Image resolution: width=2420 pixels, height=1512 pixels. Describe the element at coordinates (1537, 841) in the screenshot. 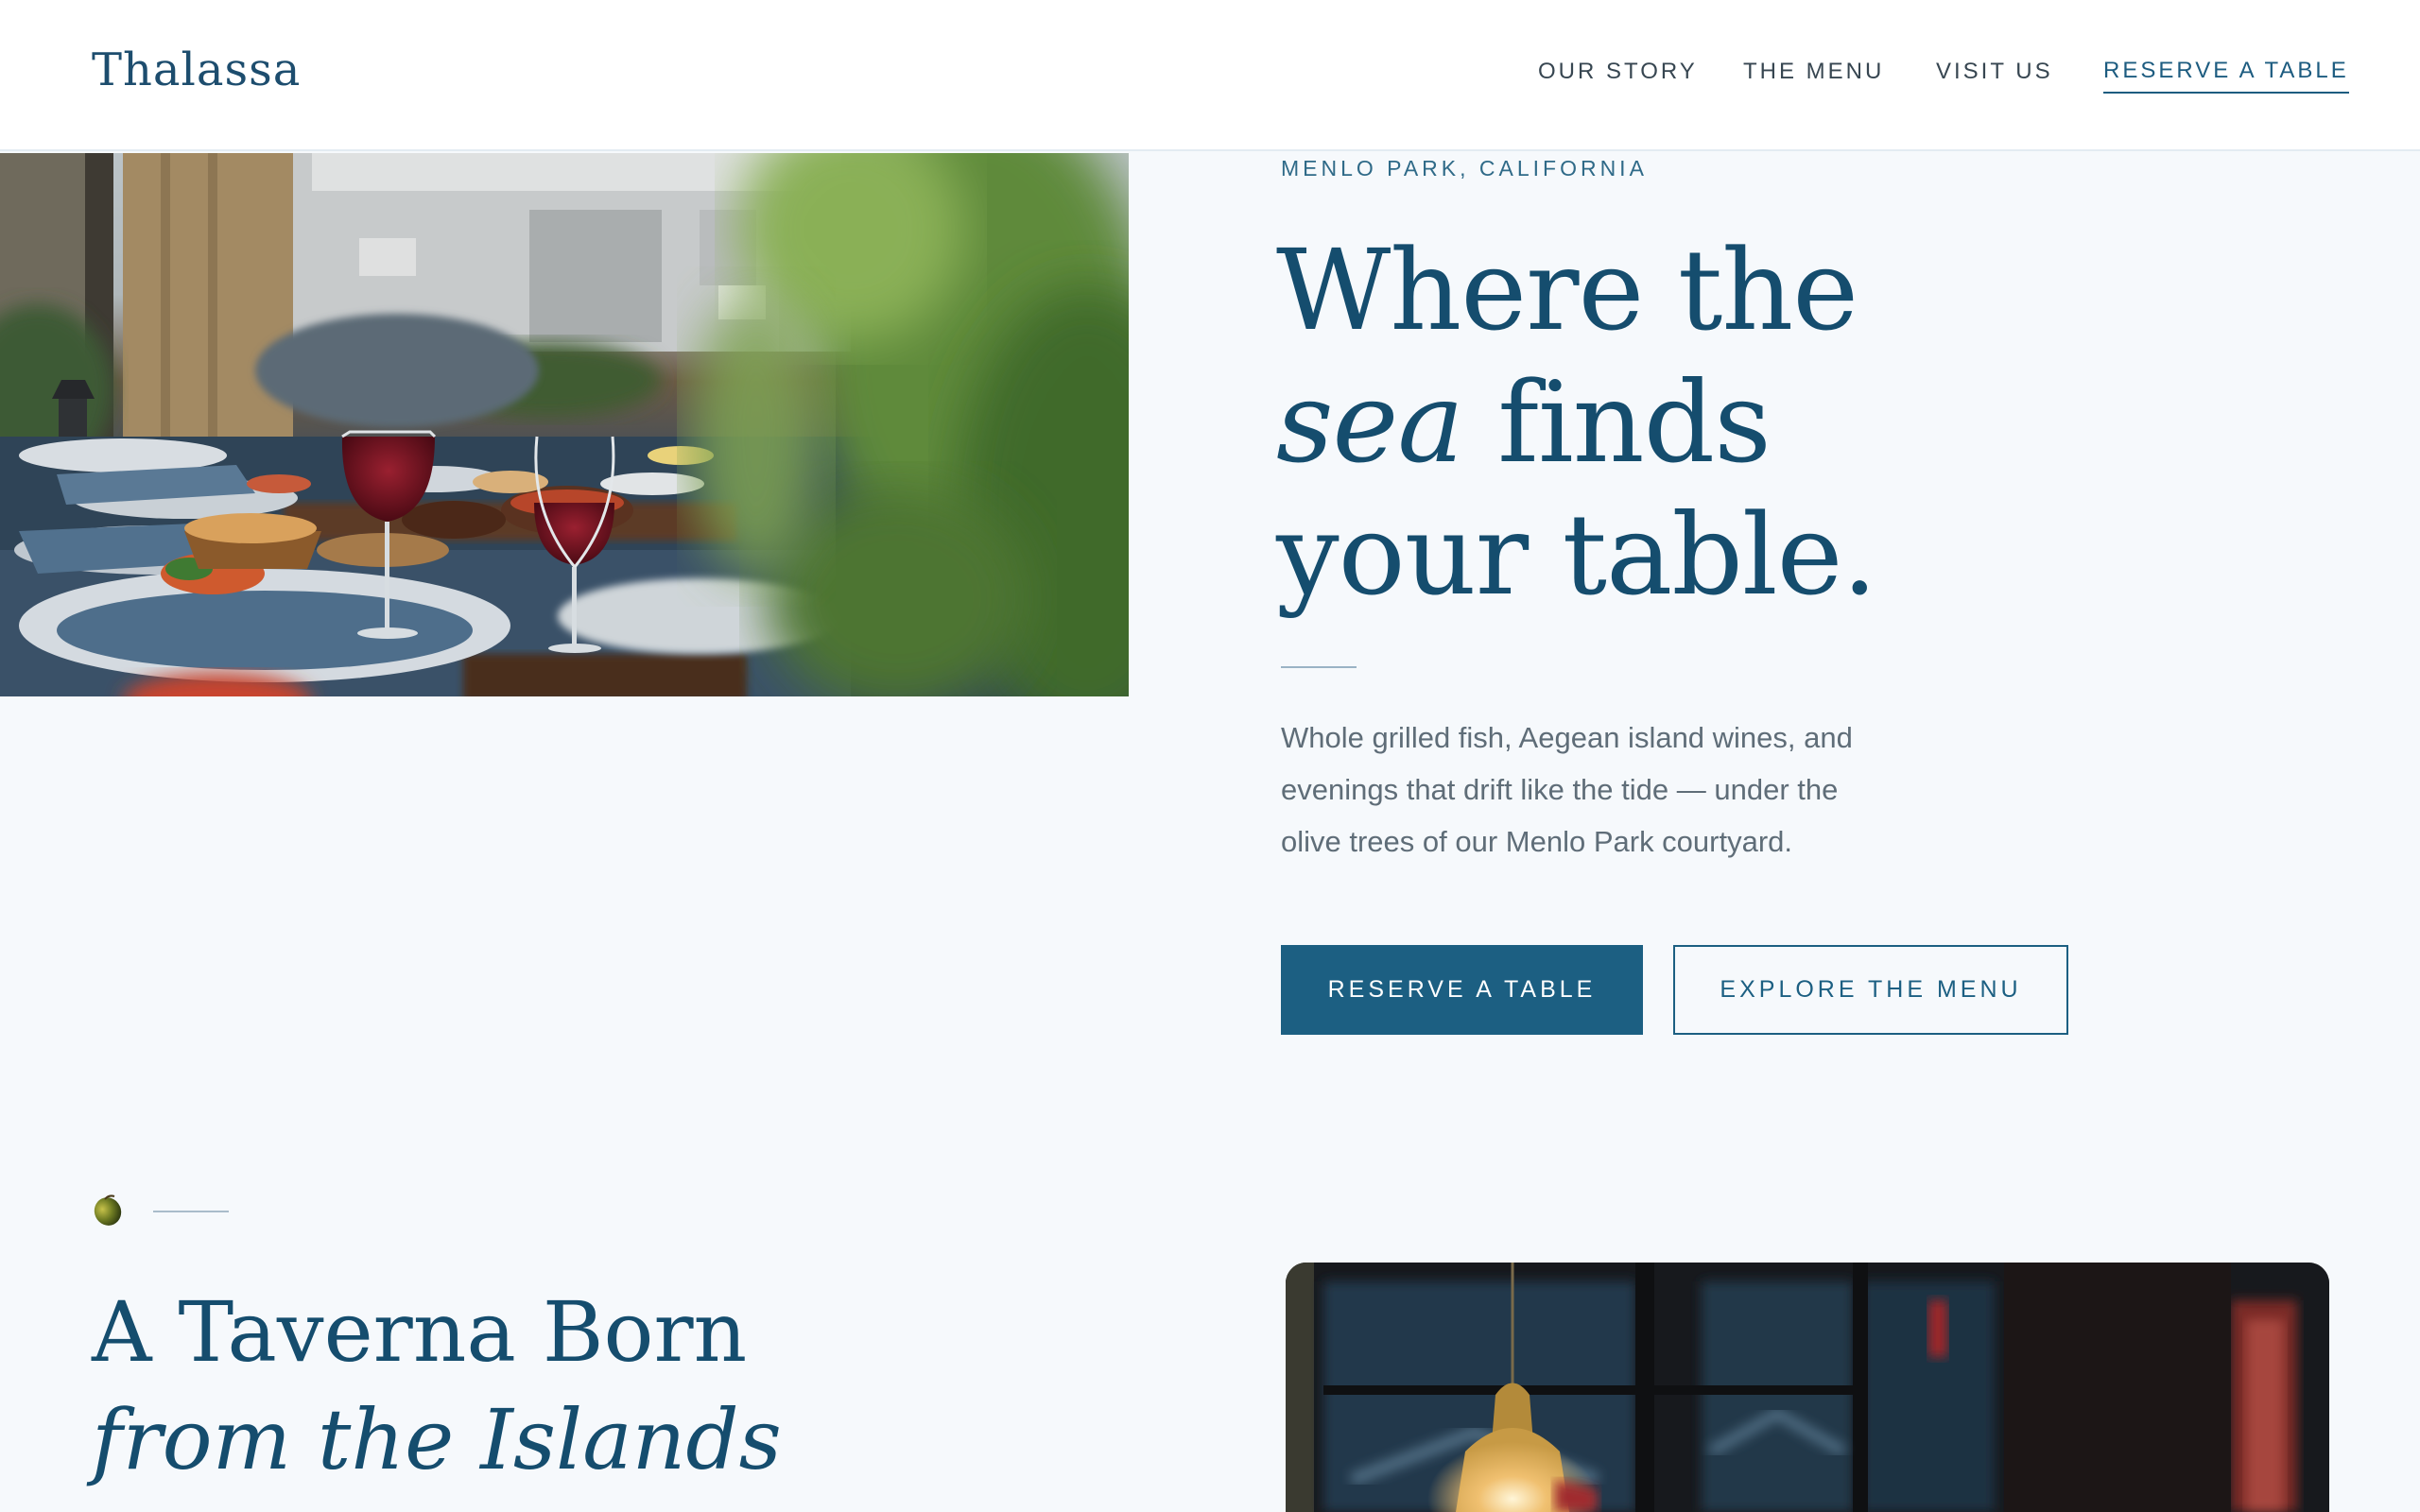

I see `hero-description-line-3: olive trees of our Menlo Park courtyard.` at that location.